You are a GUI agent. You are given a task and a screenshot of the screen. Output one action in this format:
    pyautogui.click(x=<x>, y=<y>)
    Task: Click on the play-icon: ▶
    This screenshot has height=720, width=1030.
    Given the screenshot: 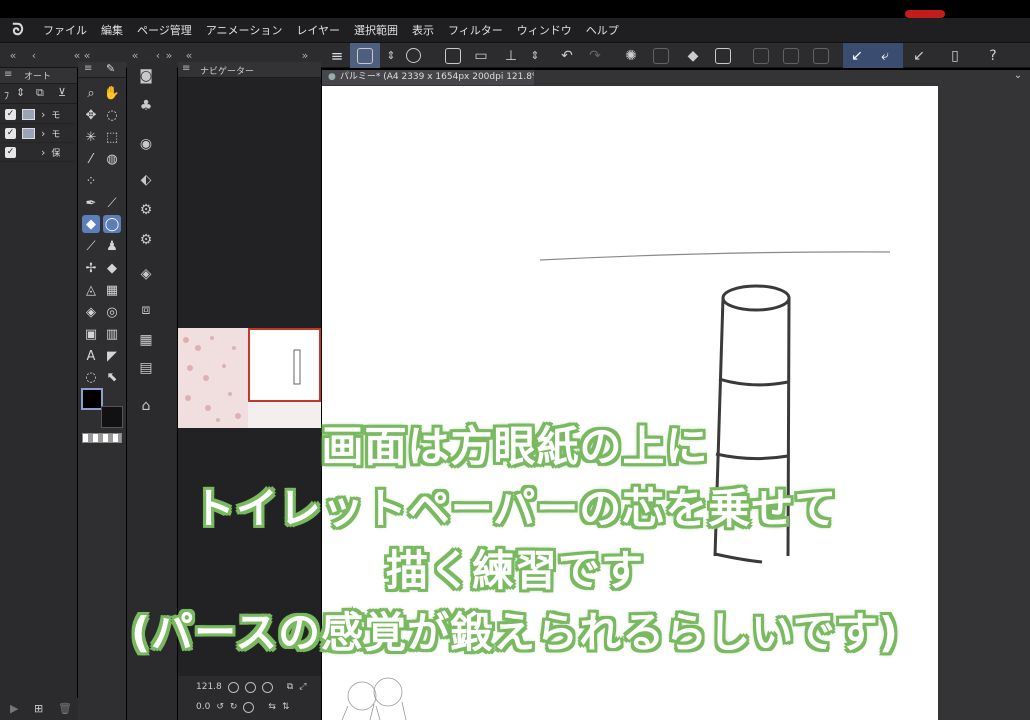 What is the action you would take?
    pyautogui.click(x=14, y=708)
    